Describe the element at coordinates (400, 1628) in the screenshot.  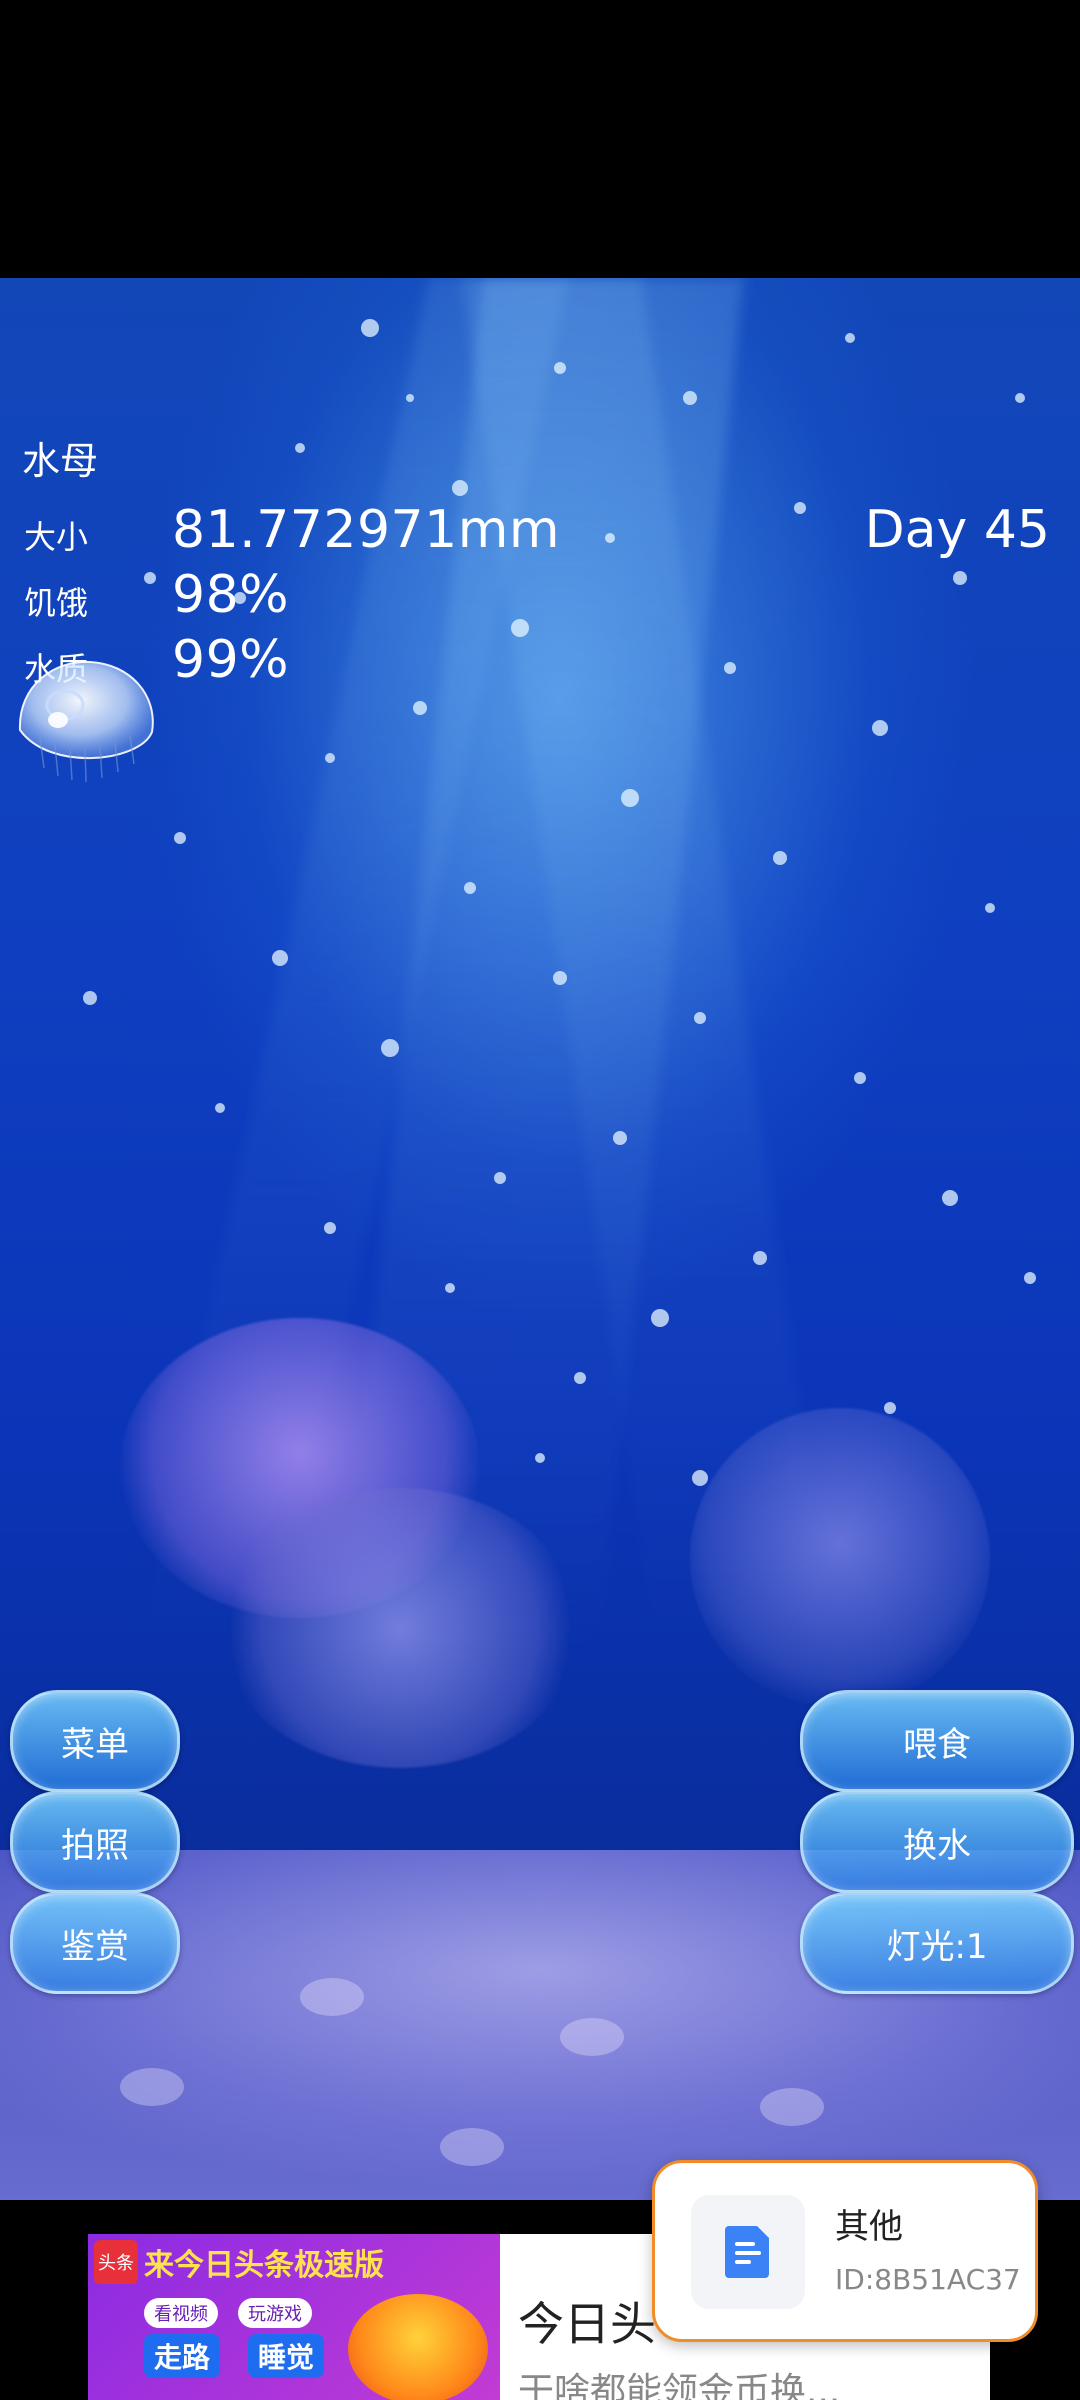
I see `coral-left-lower` at that location.